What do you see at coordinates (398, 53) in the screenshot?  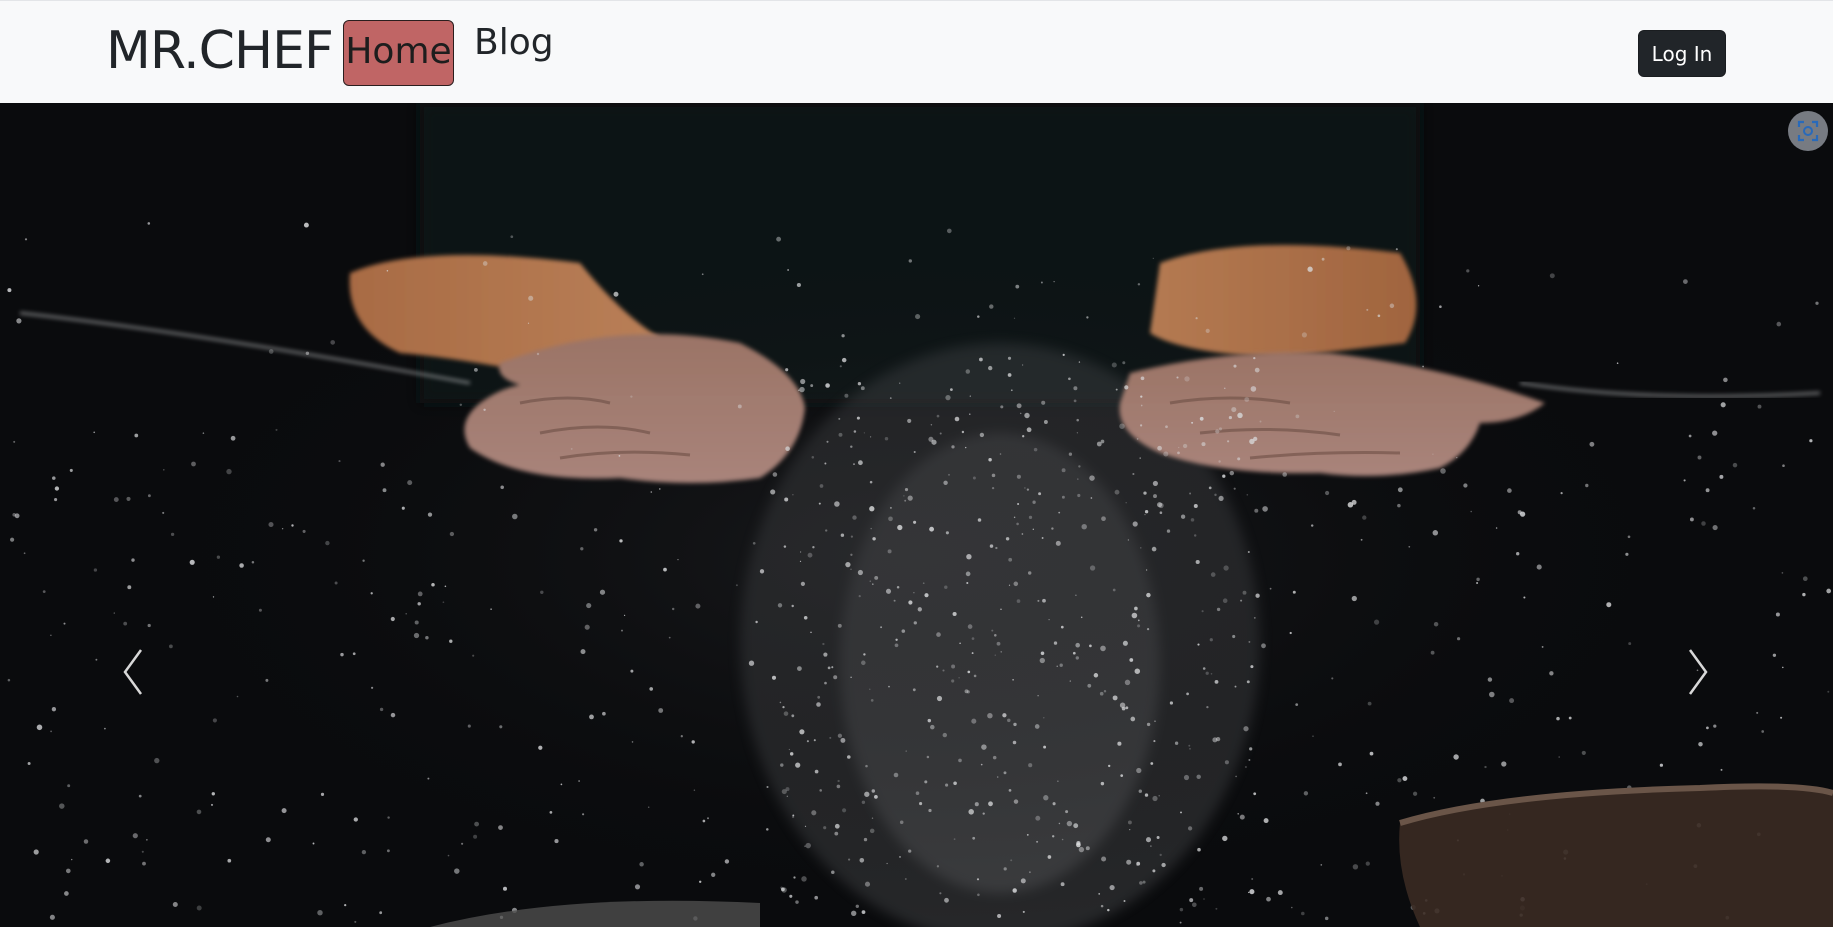 I see `nav-link-home: Home` at bounding box center [398, 53].